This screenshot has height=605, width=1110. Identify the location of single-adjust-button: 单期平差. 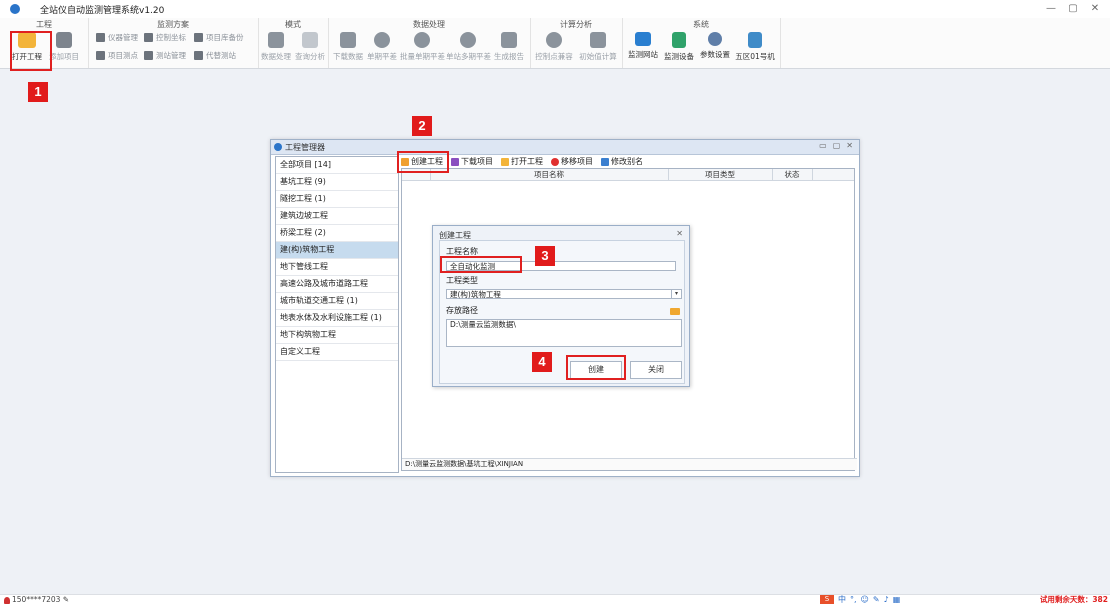
(382, 47).